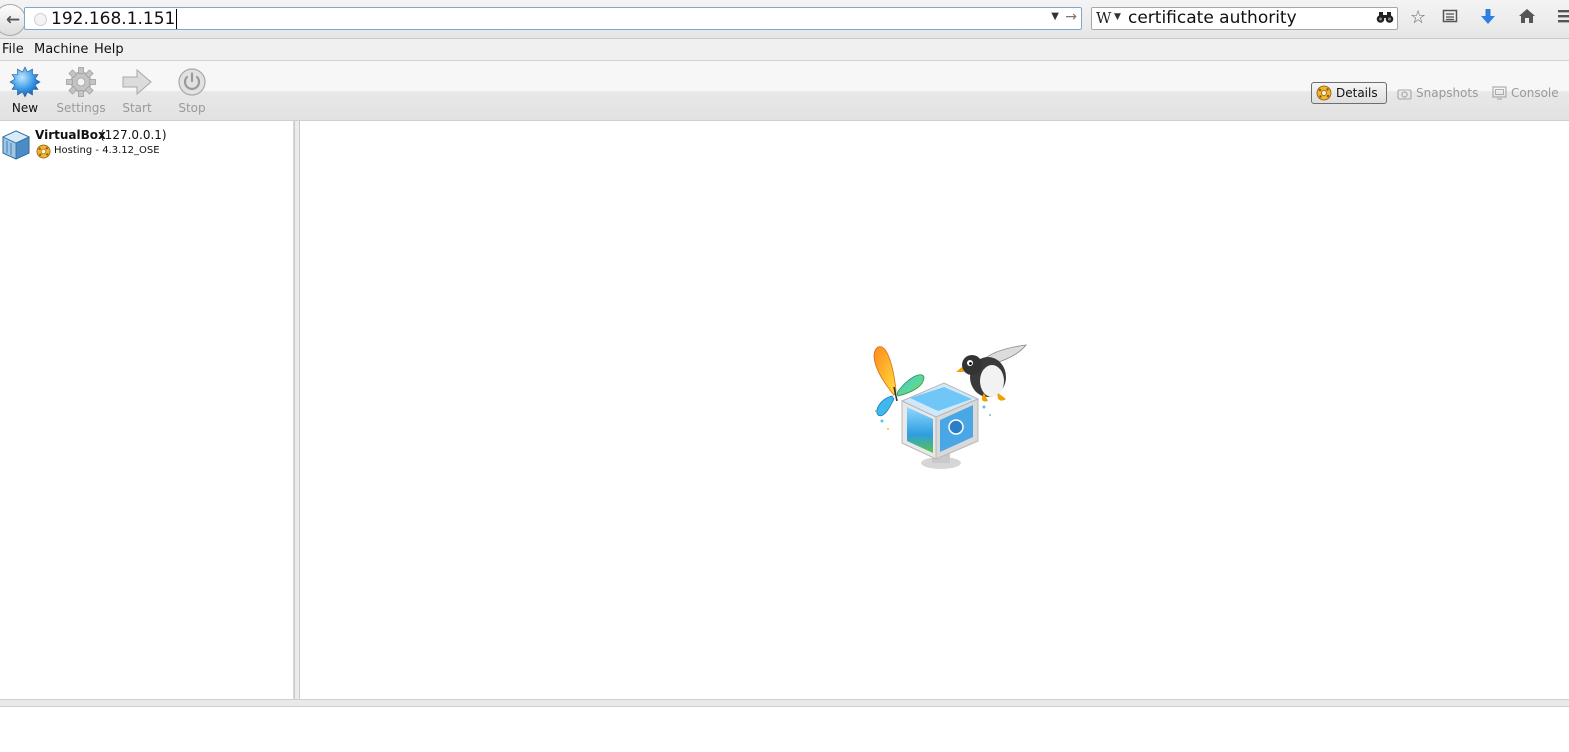  I want to click on bookmark-star-icon: ☆, so click(1418, 18).